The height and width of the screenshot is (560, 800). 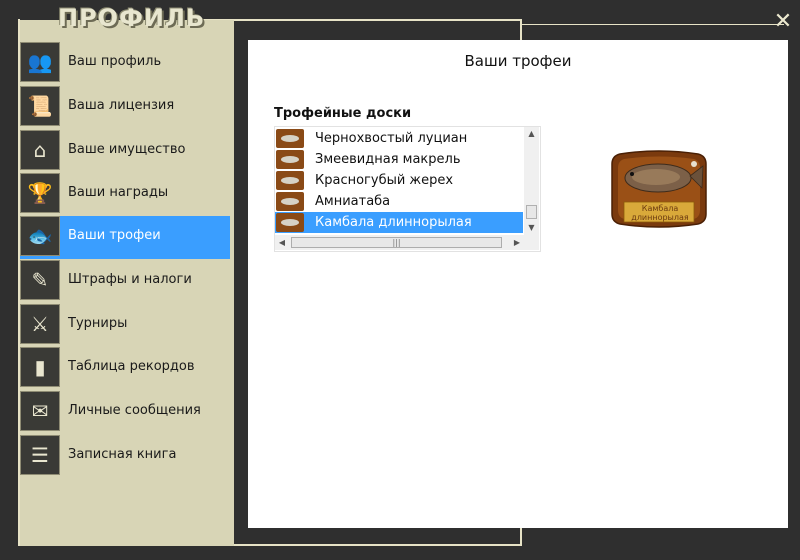 I want to click on sidebar-item-label: Ваше имущество, so click(x=127, y=149).